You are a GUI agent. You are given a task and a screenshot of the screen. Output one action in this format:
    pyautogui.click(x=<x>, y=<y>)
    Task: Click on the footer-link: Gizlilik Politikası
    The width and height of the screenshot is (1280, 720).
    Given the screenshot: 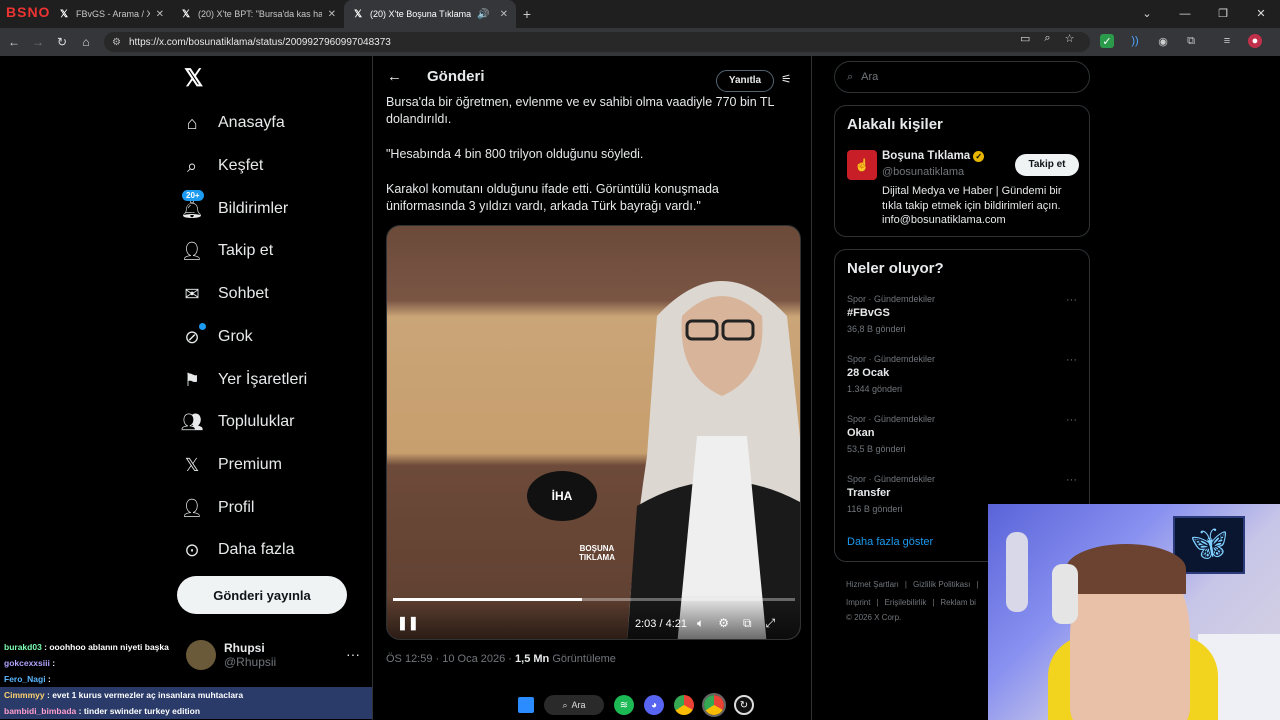 What is the action you would take?
    pyautogui.click(x=941, y=584)
    